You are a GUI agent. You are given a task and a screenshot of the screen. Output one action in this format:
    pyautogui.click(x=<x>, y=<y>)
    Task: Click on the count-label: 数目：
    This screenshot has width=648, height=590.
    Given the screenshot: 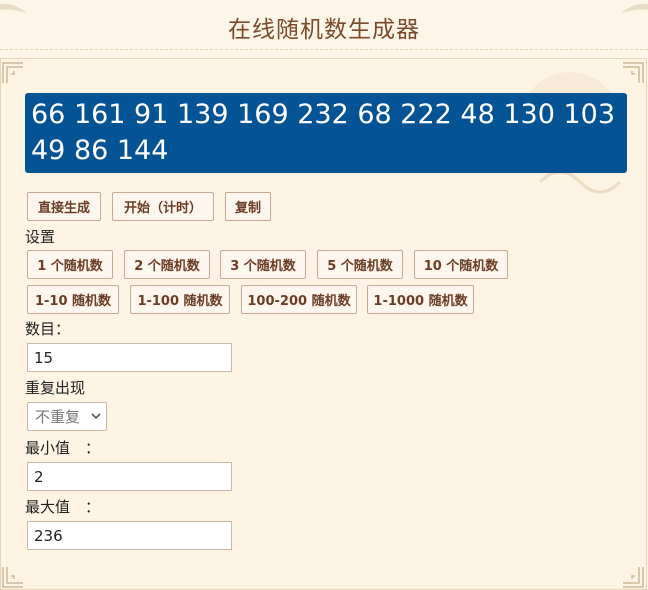 What is the action you would take?
    pyautogui.click(x=48, y=329)
    